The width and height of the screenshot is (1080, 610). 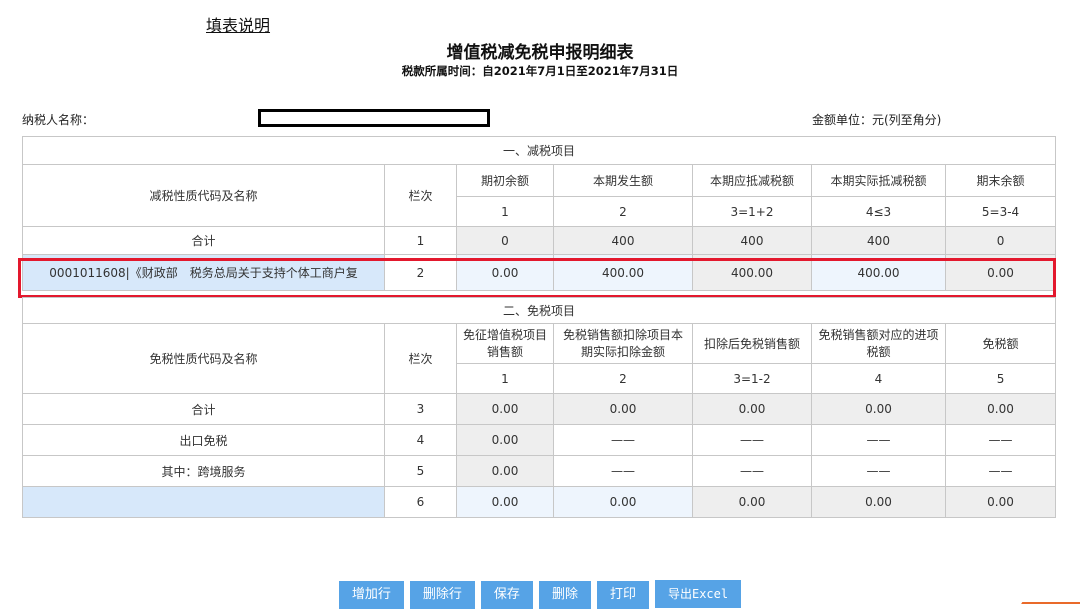 What do you see at coordinates (420, 240) in the screenshot?
I see `row-line: 1` at bounding box center [420, 240].